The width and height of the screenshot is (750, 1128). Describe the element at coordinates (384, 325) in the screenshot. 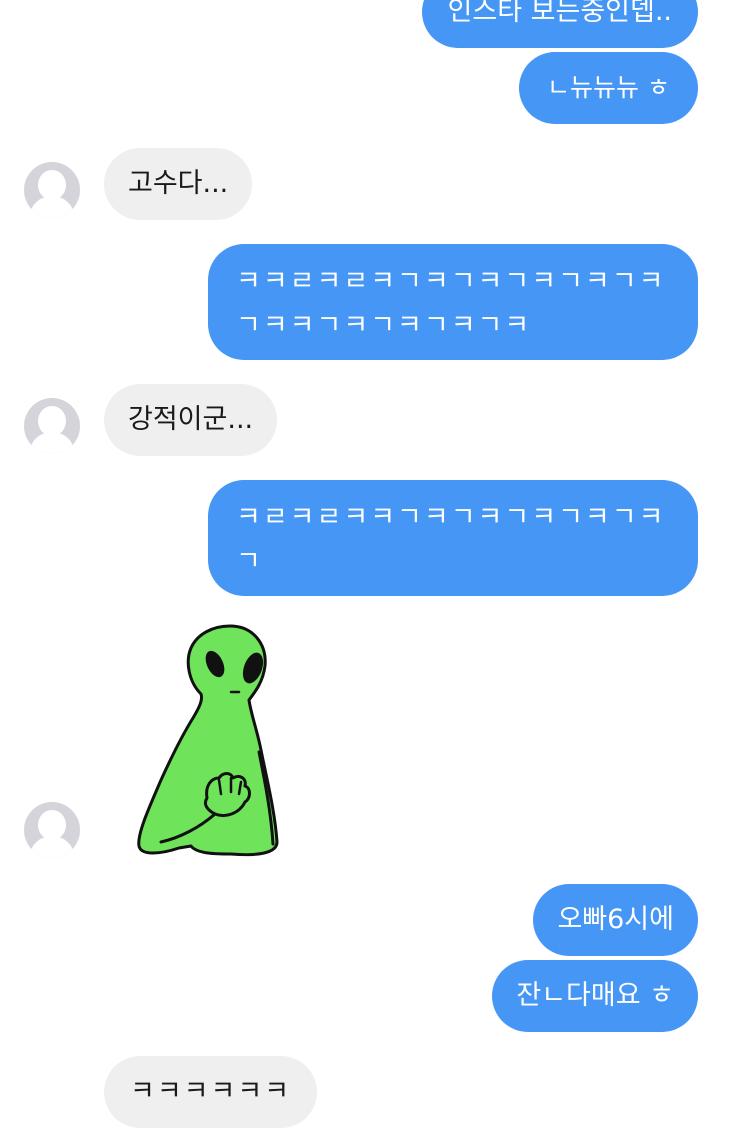

I see `message-text-line: ㄱㅋㅋㄱㅋㄱㅋㄱㅋㄱㅋ` at that location.